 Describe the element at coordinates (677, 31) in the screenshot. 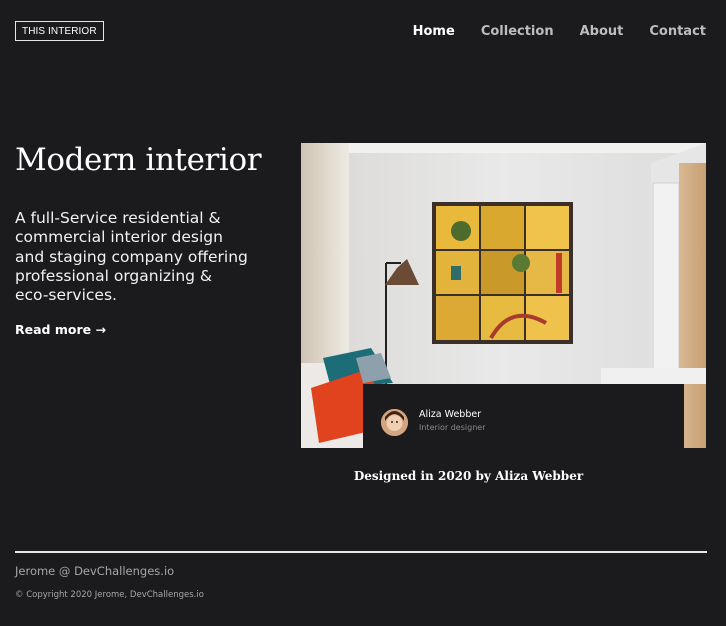

I see `nav-contact: Contact` at that location.